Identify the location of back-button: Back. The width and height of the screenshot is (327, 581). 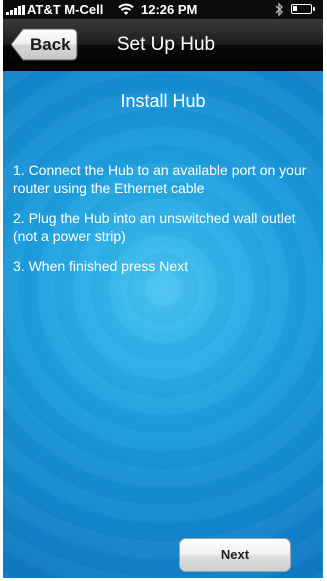
(44, 44).